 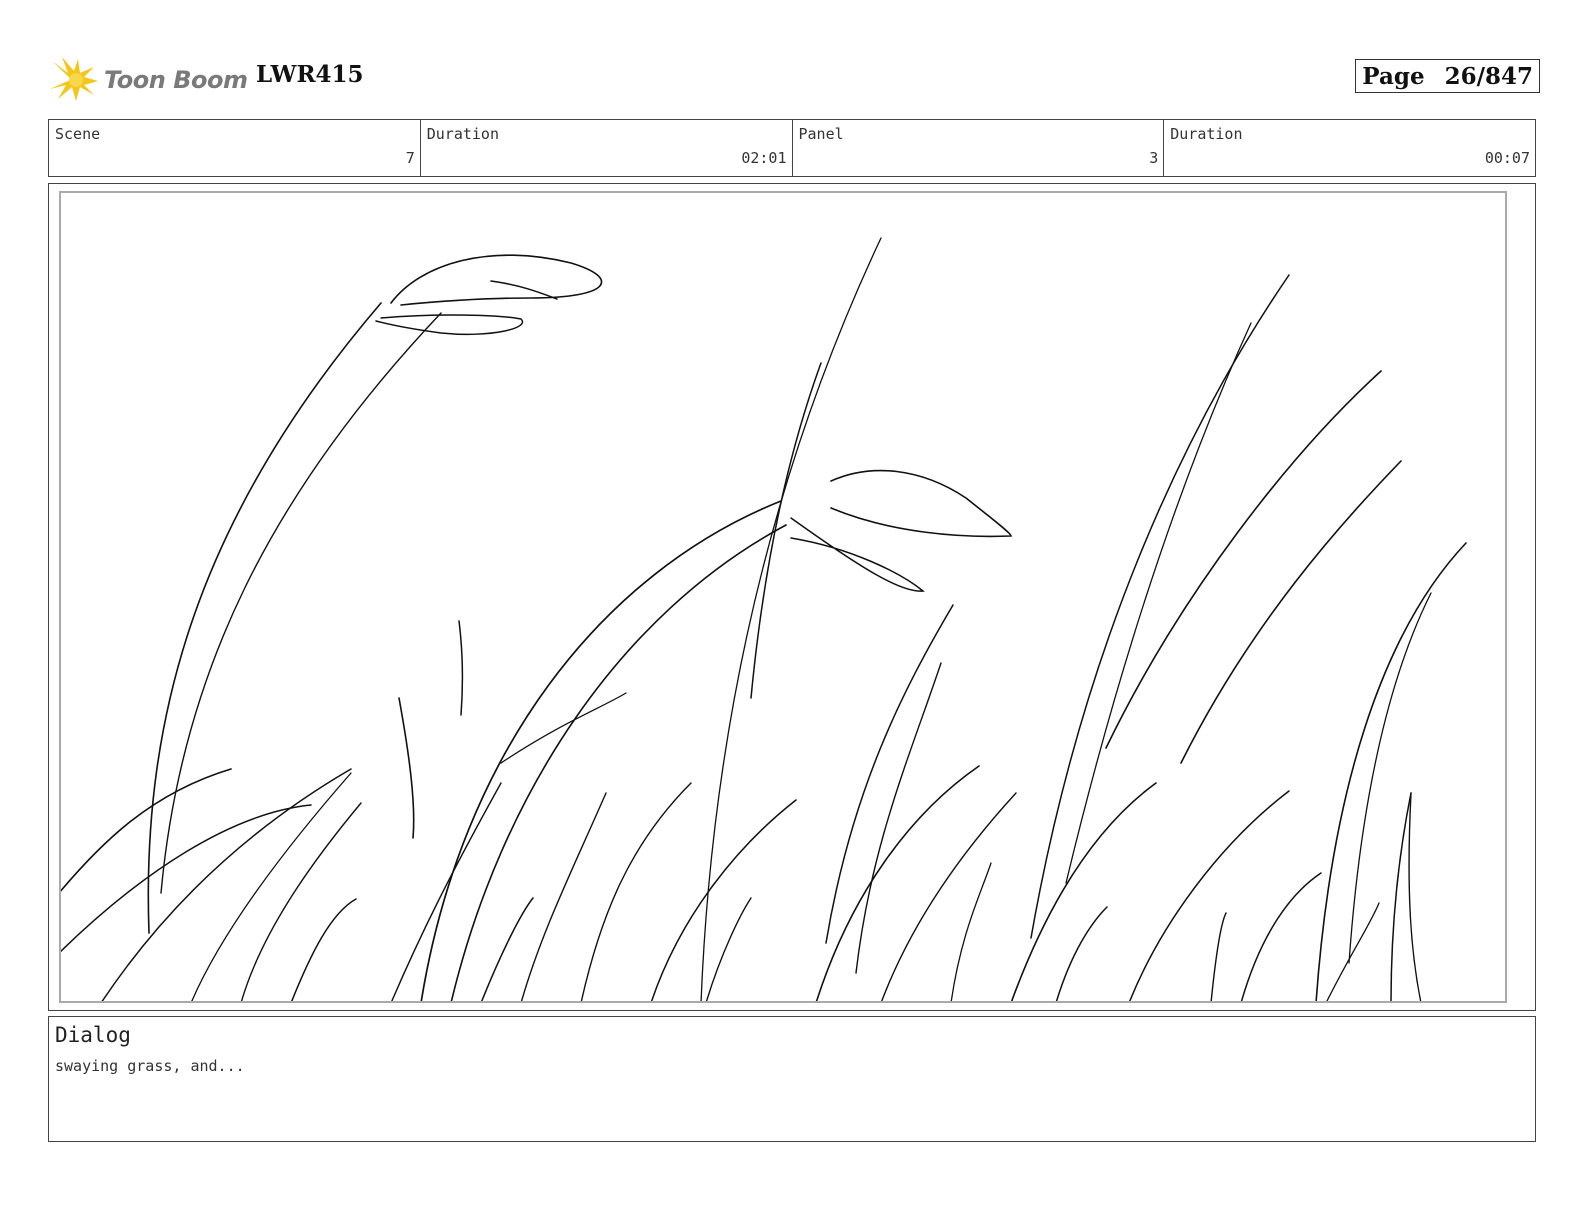 I want to click on panel-cell: Panel 3, so click(x=979, y=148).